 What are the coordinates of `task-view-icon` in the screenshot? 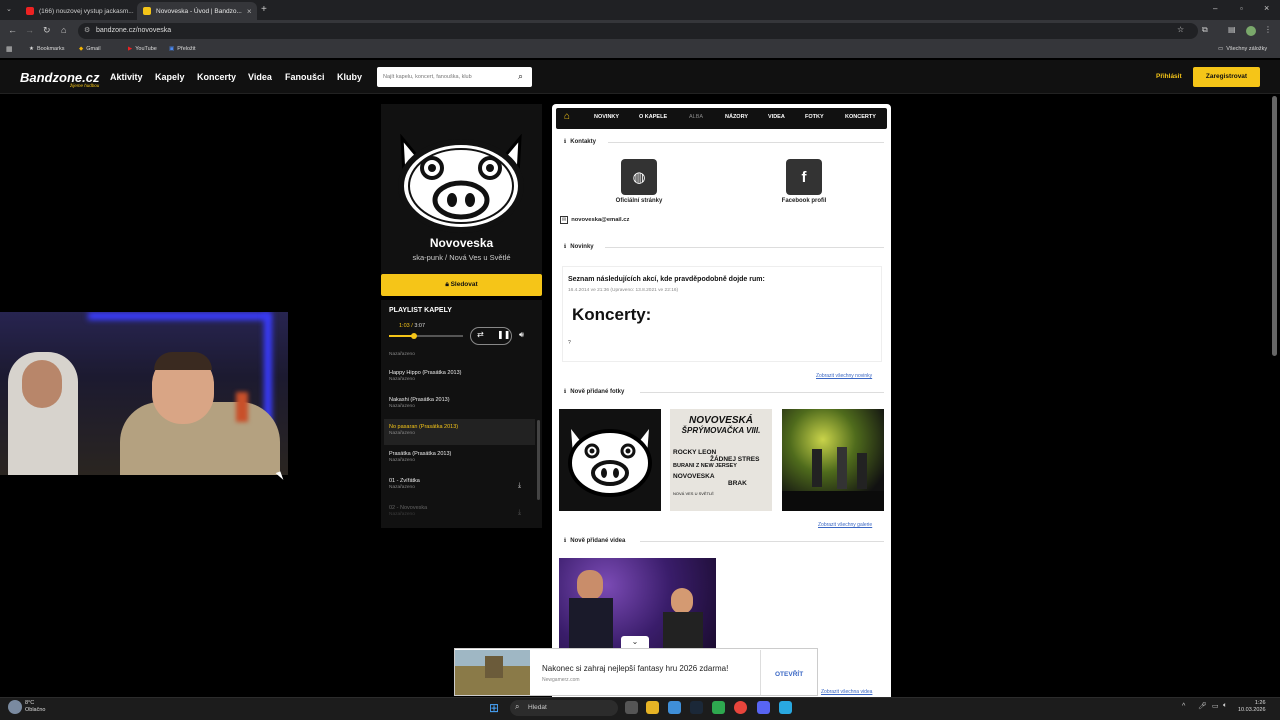 It's located at (631, 707).